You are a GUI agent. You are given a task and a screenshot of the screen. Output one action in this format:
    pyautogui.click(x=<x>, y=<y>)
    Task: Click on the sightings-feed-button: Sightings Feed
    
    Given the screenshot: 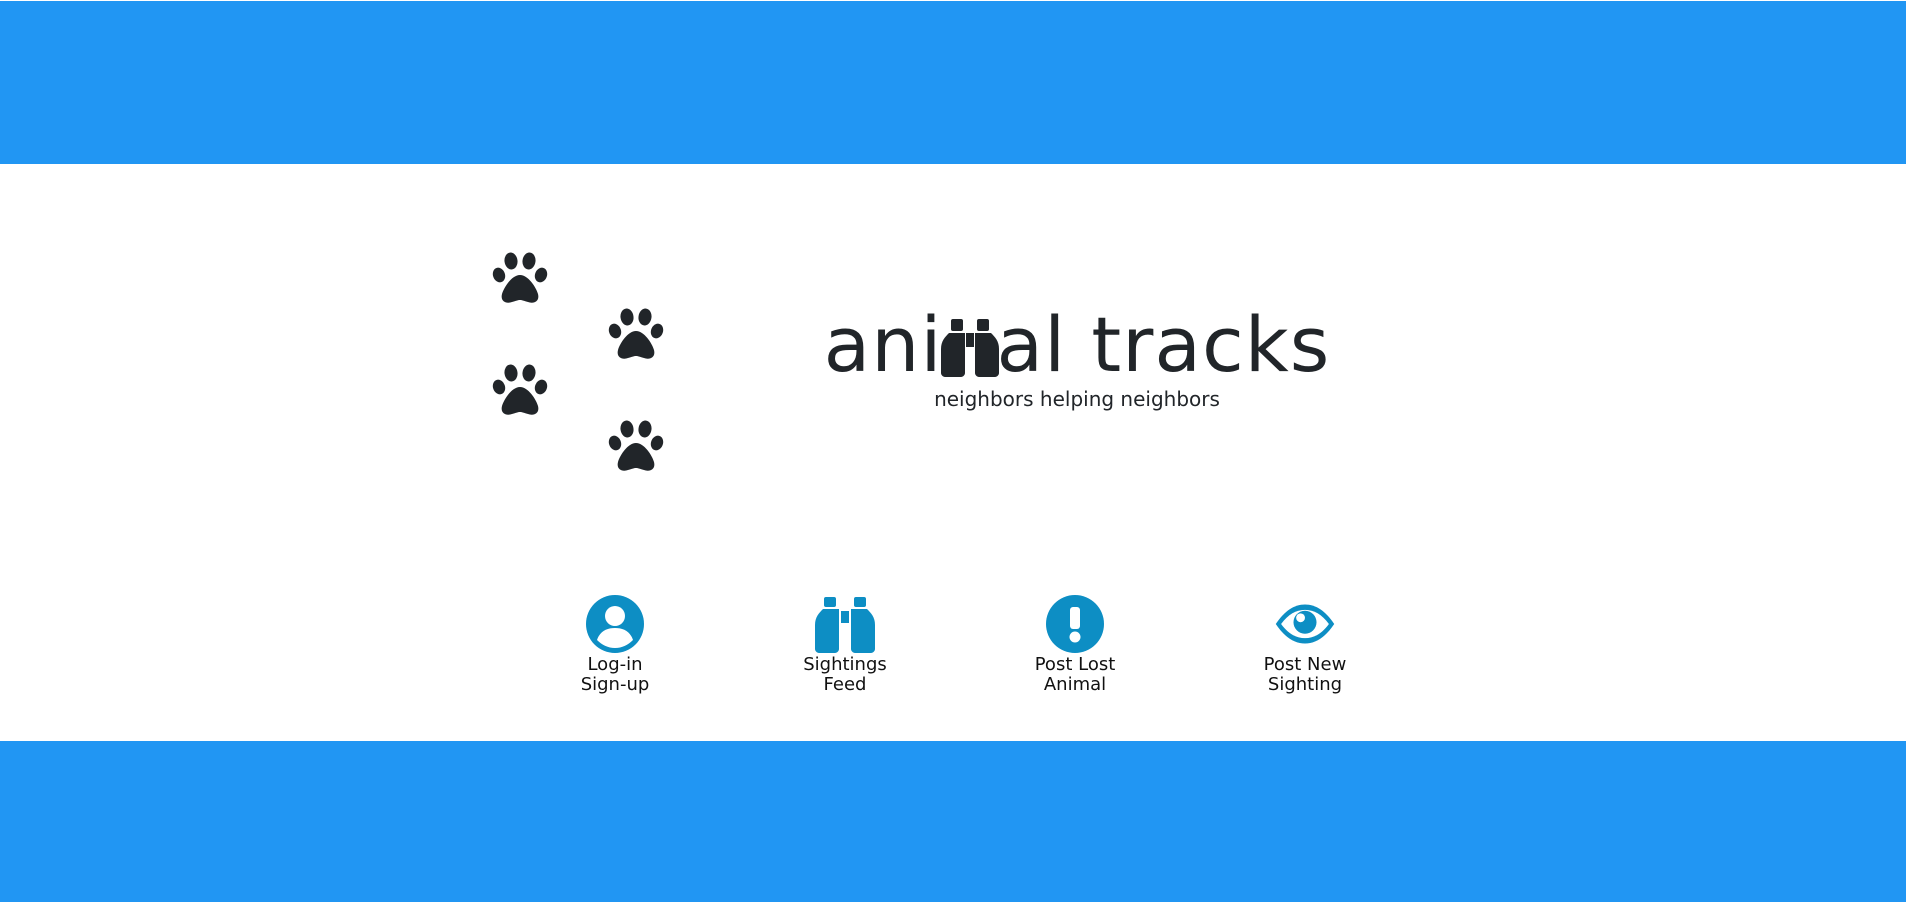 What is the action you would take?
    pyautogui.click(x=845, y=642)
    